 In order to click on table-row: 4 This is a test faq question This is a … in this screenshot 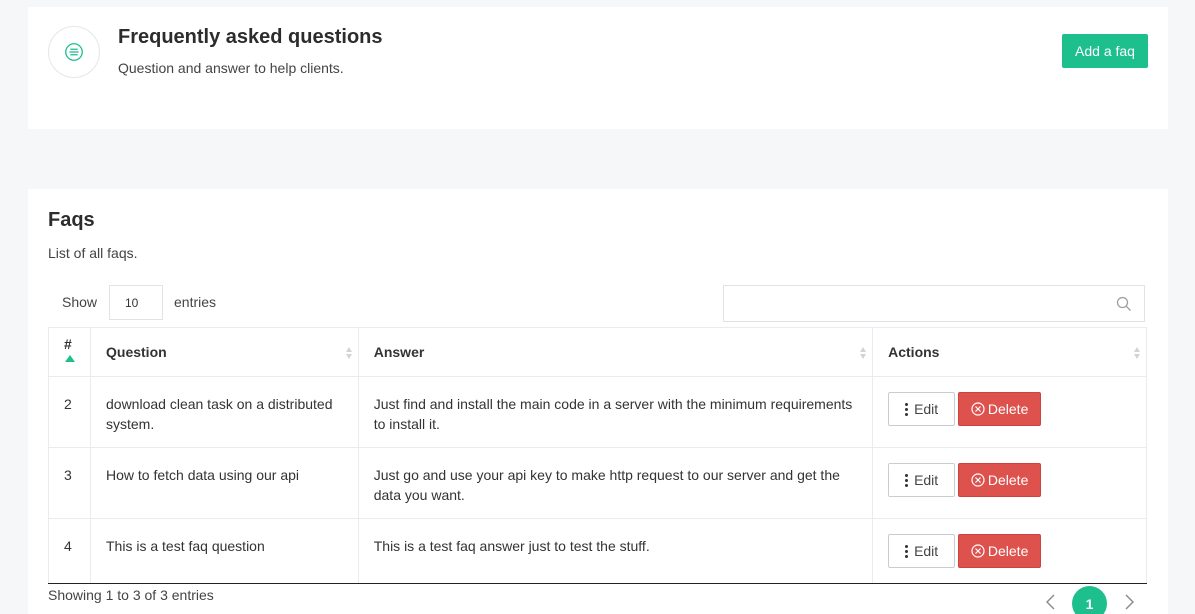, I will do `click(597, 551)`.